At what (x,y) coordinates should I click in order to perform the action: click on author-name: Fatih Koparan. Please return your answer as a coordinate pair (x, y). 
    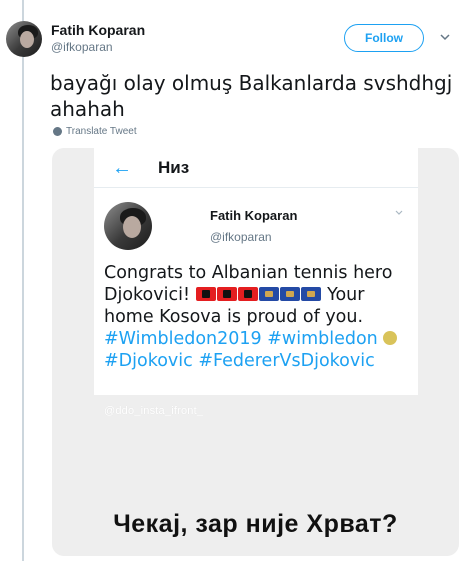
    Looking at the image, I should click on (98, 30).